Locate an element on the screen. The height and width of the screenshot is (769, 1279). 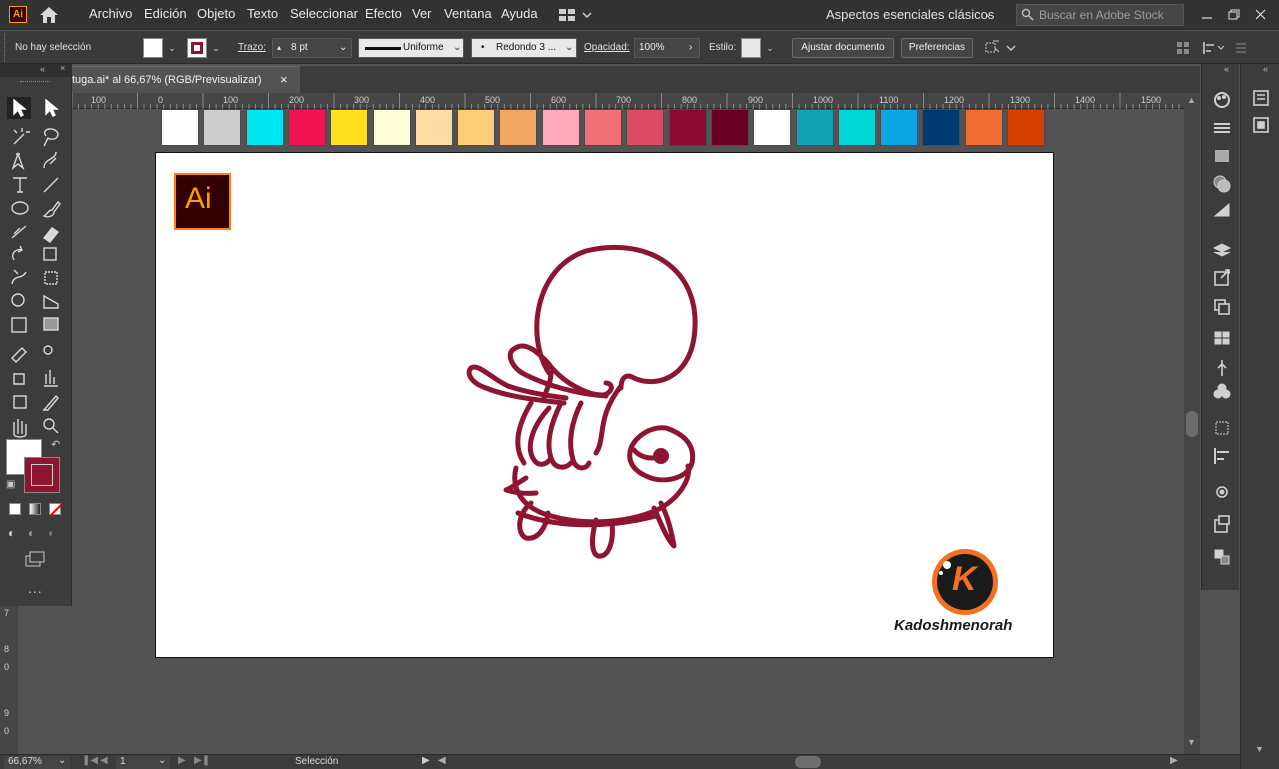
next-artboard-icon: ▶ is located at coordinates (182, 760).